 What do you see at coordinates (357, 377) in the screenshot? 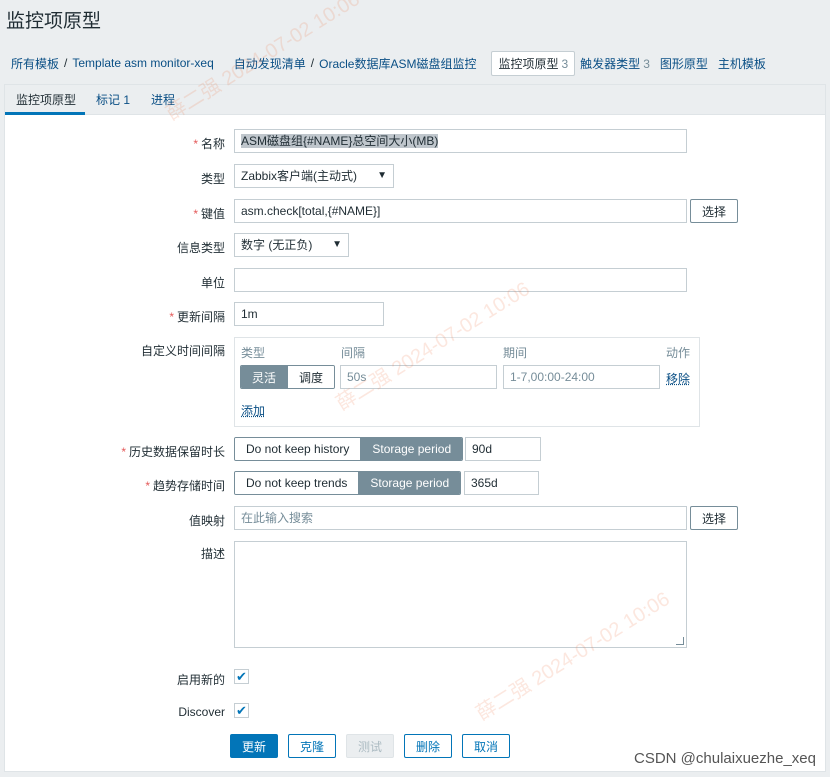
I see `placeholder-text: 50s` at bounding box center [357, 377].